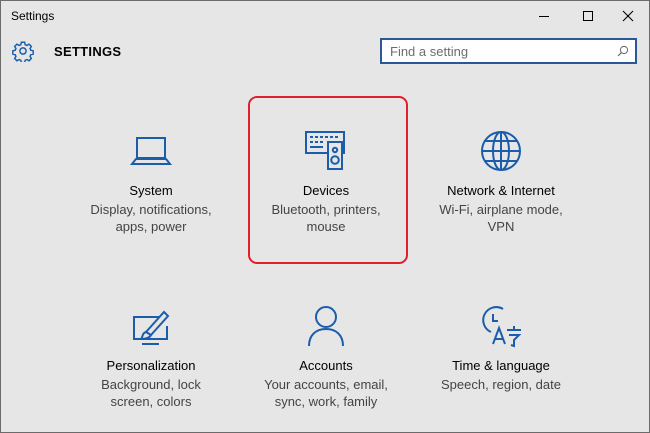  Describe the element at coordinates (328, 180) in the screenshot. I see `devices-highlight-frame` at that location.